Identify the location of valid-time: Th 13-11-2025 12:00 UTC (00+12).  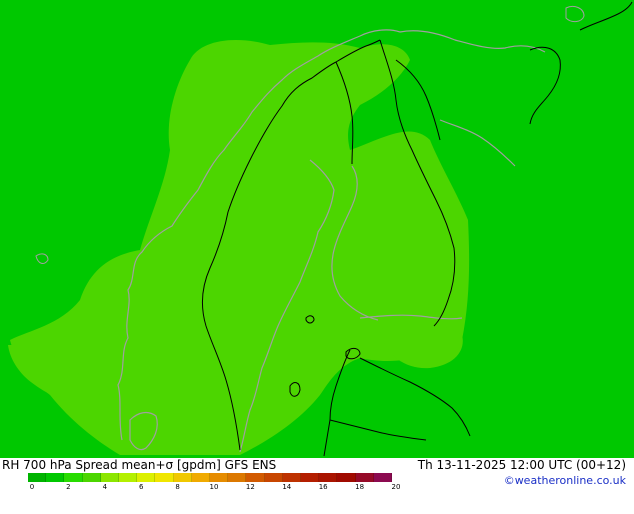
(521, 465).